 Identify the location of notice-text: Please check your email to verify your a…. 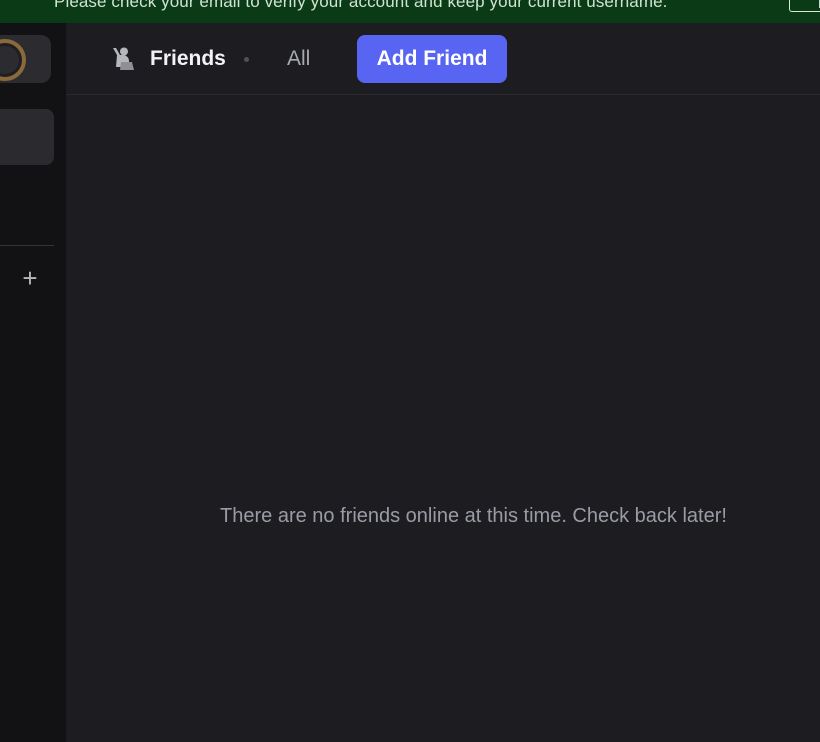
(361, 5).